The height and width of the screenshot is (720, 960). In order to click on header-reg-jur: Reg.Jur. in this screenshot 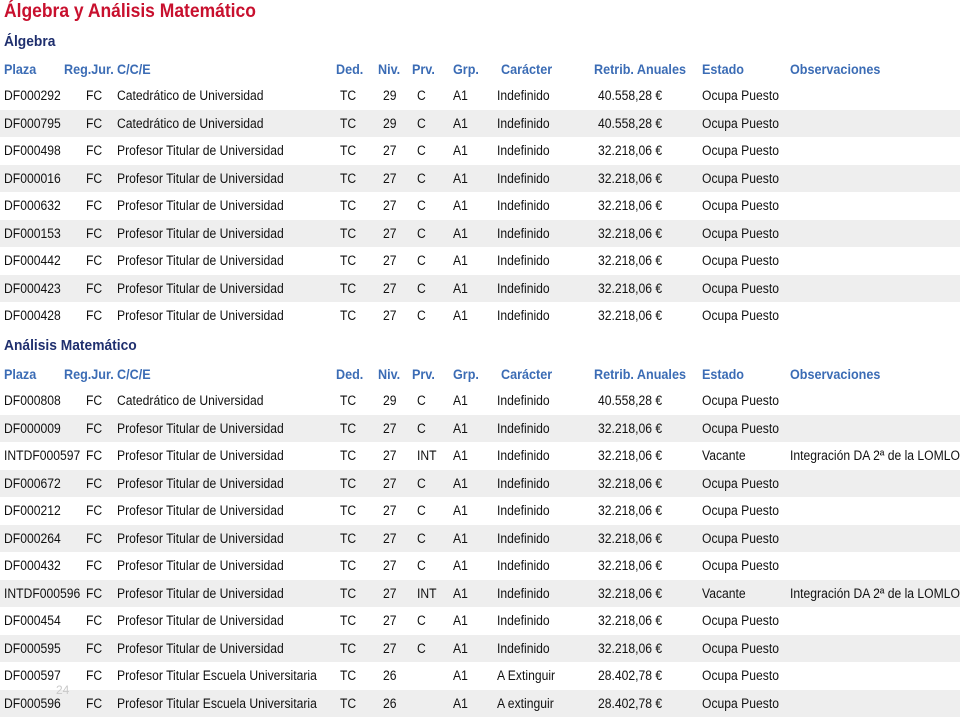, I will do `click(89, 69)`.